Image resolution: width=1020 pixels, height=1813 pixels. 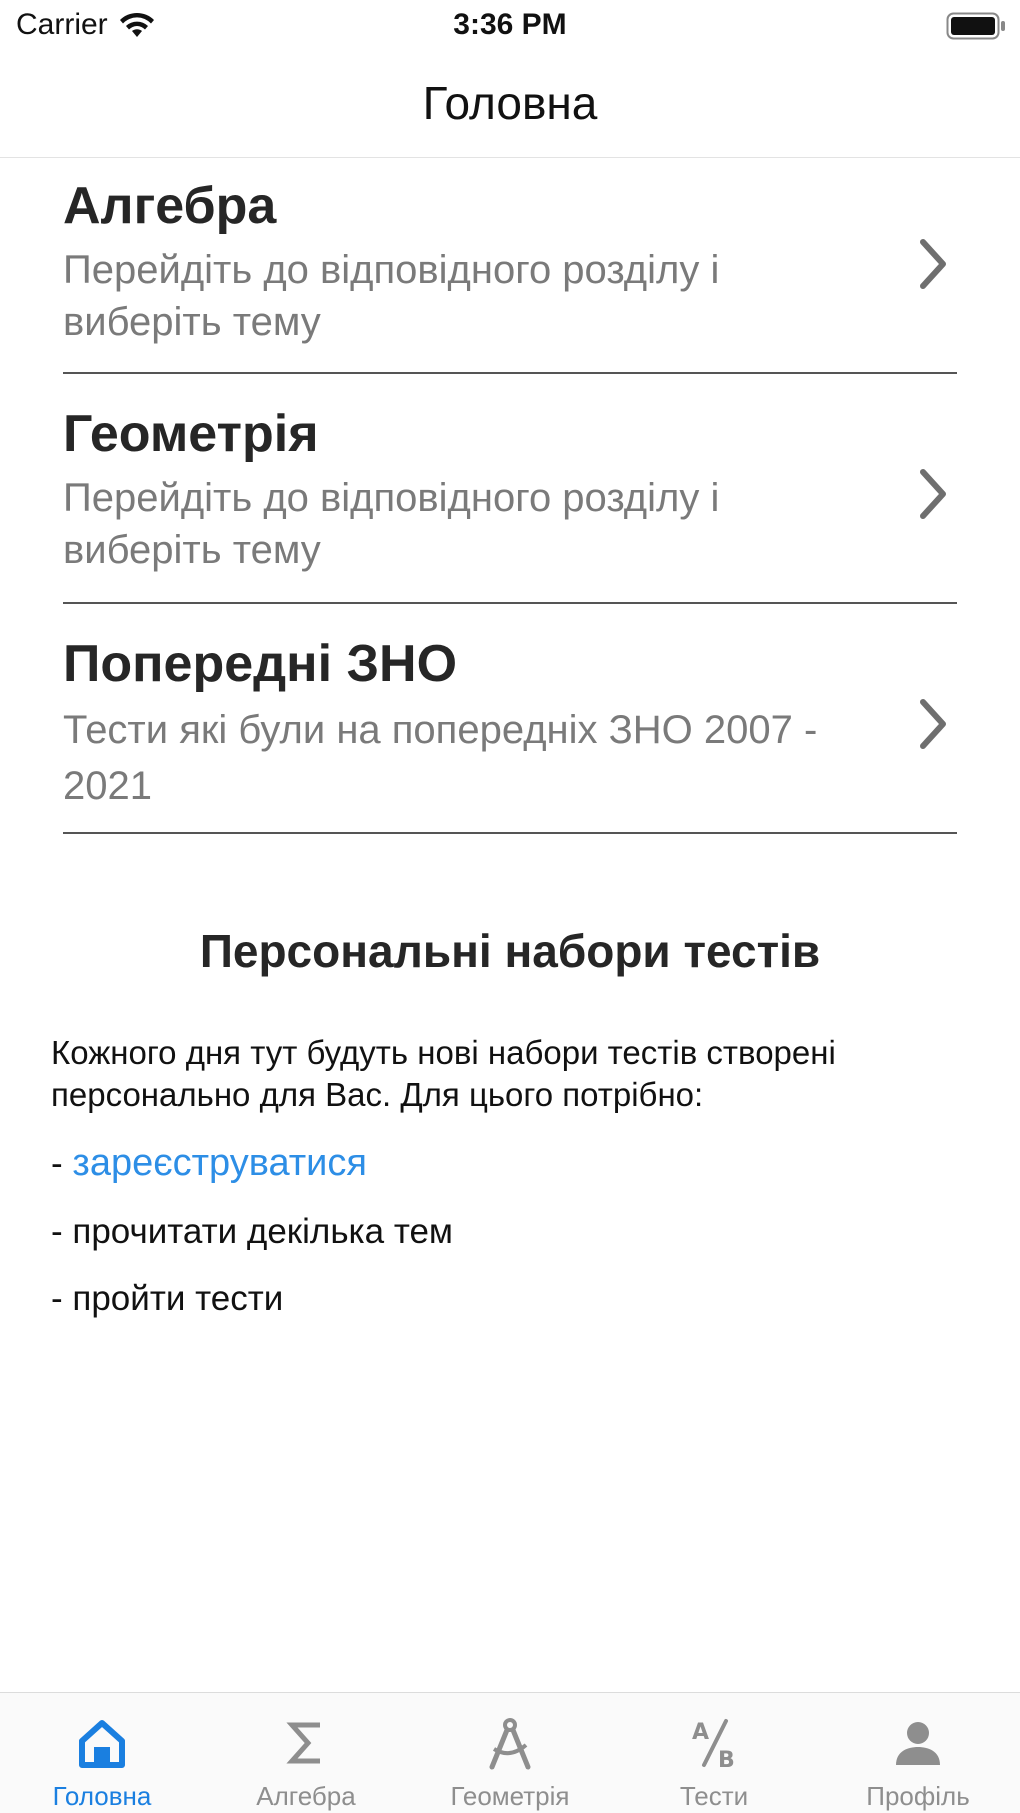 I want to click on menu-item-title: Попередні ЗНО, so click(x=260, y=664).